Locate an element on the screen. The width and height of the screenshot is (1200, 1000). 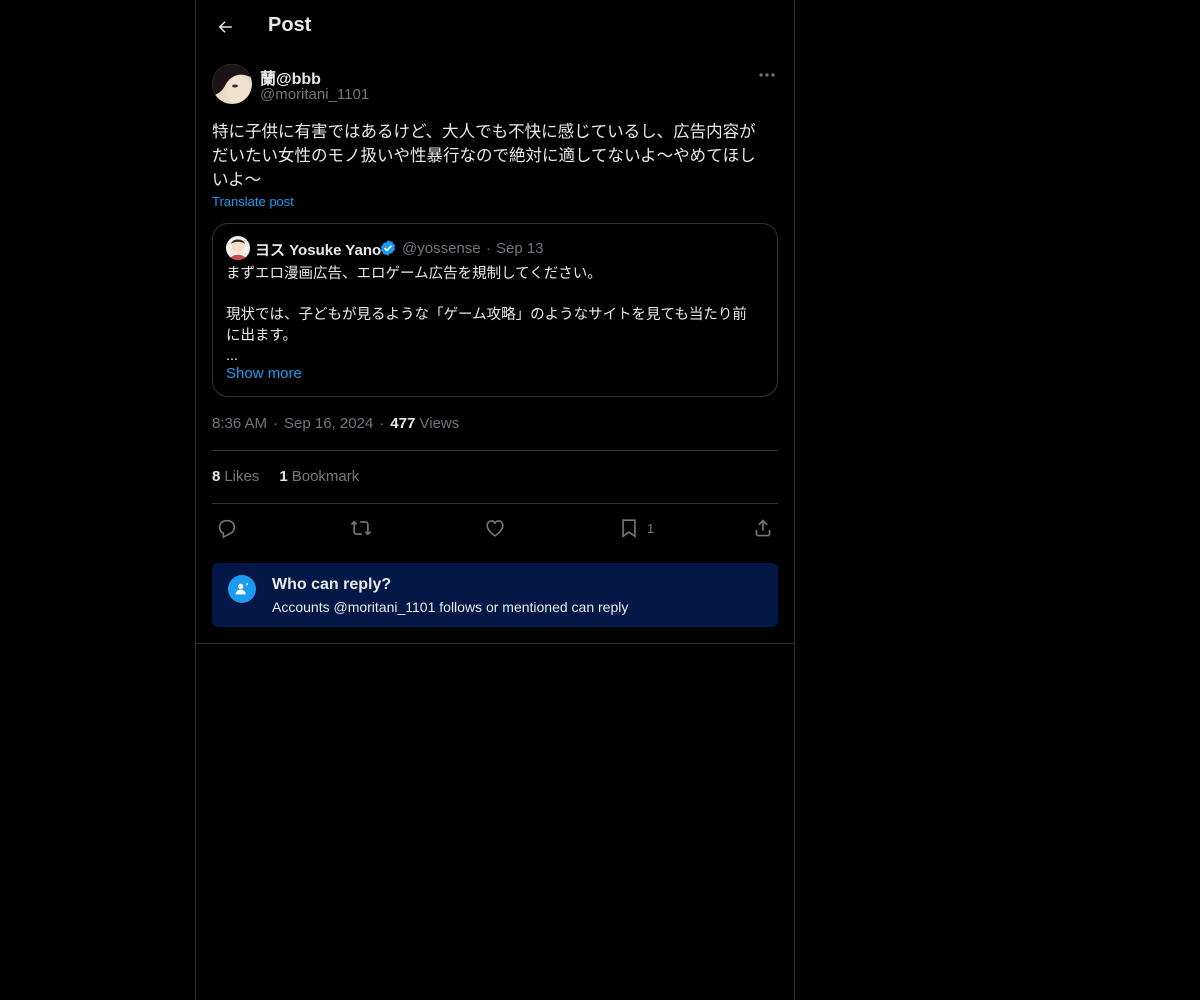
verified-badge-icon is located at coordinates (388, 248).